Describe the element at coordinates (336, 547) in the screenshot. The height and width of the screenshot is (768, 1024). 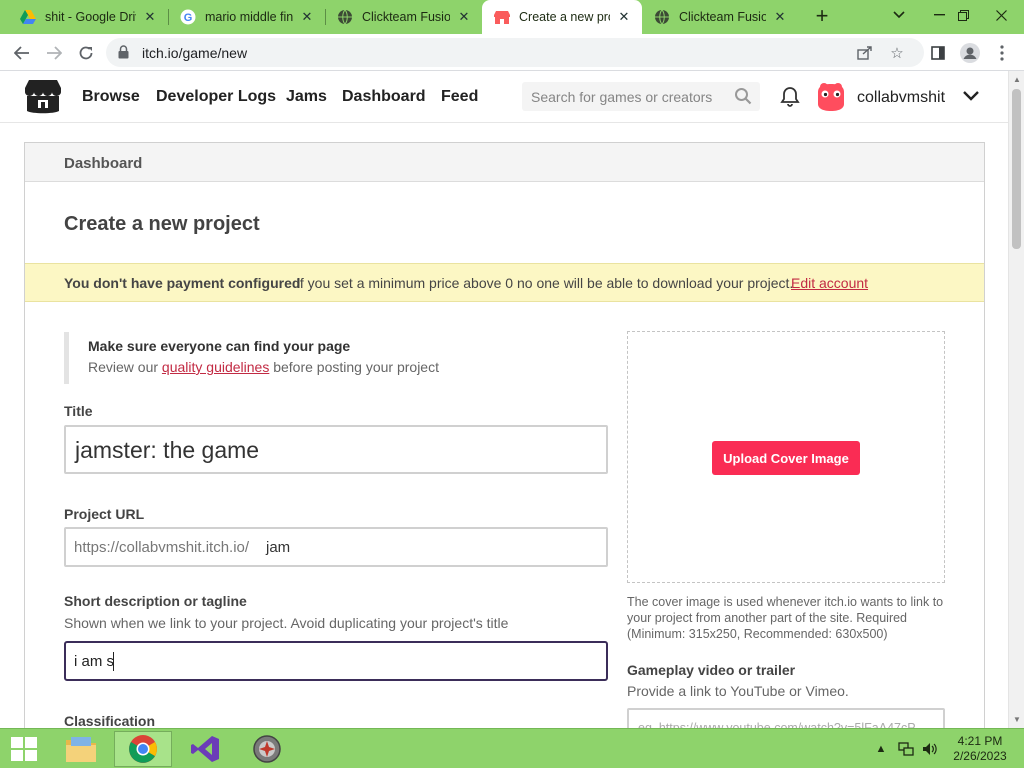
I see `project-url-input: https://collabvmshit.itch.io/ jam` at that location.